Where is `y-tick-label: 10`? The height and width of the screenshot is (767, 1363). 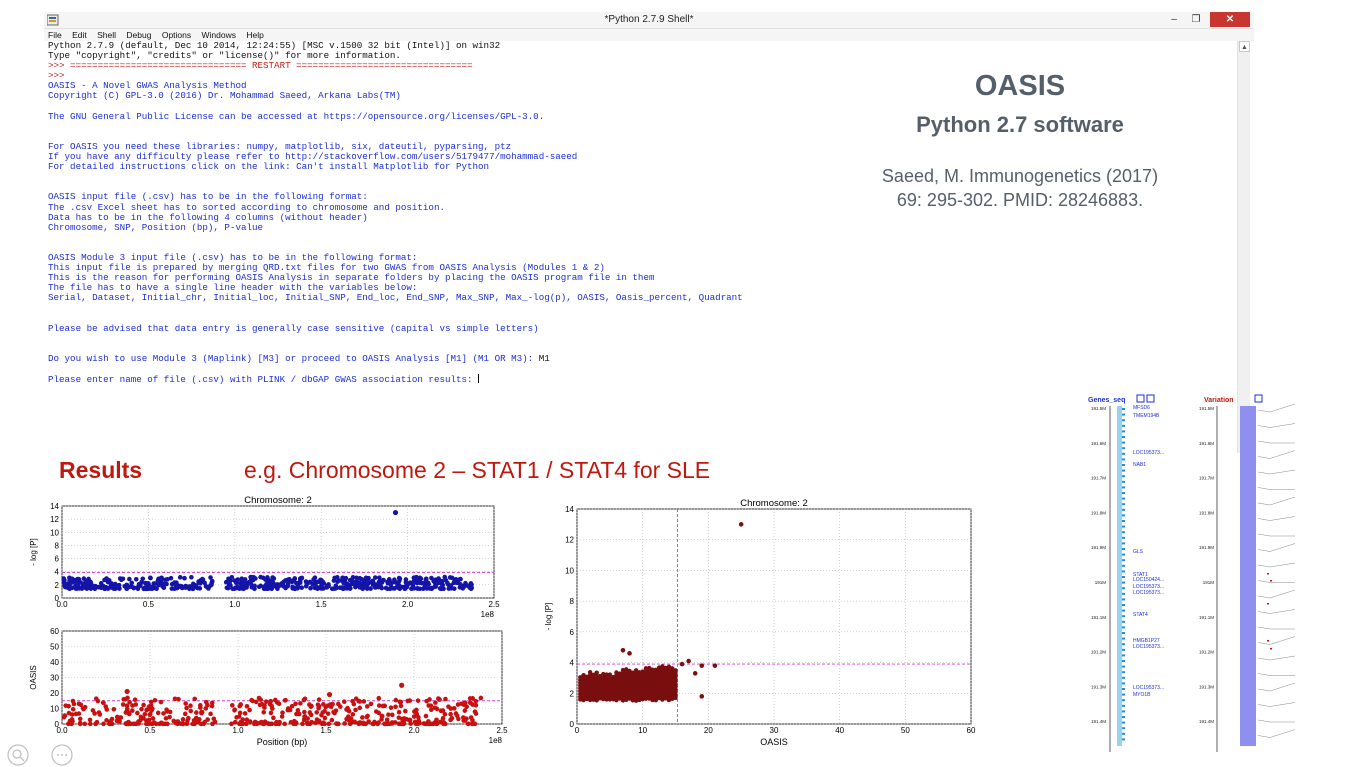
y-tick-label: 10 is located at coordinates (54, 709).